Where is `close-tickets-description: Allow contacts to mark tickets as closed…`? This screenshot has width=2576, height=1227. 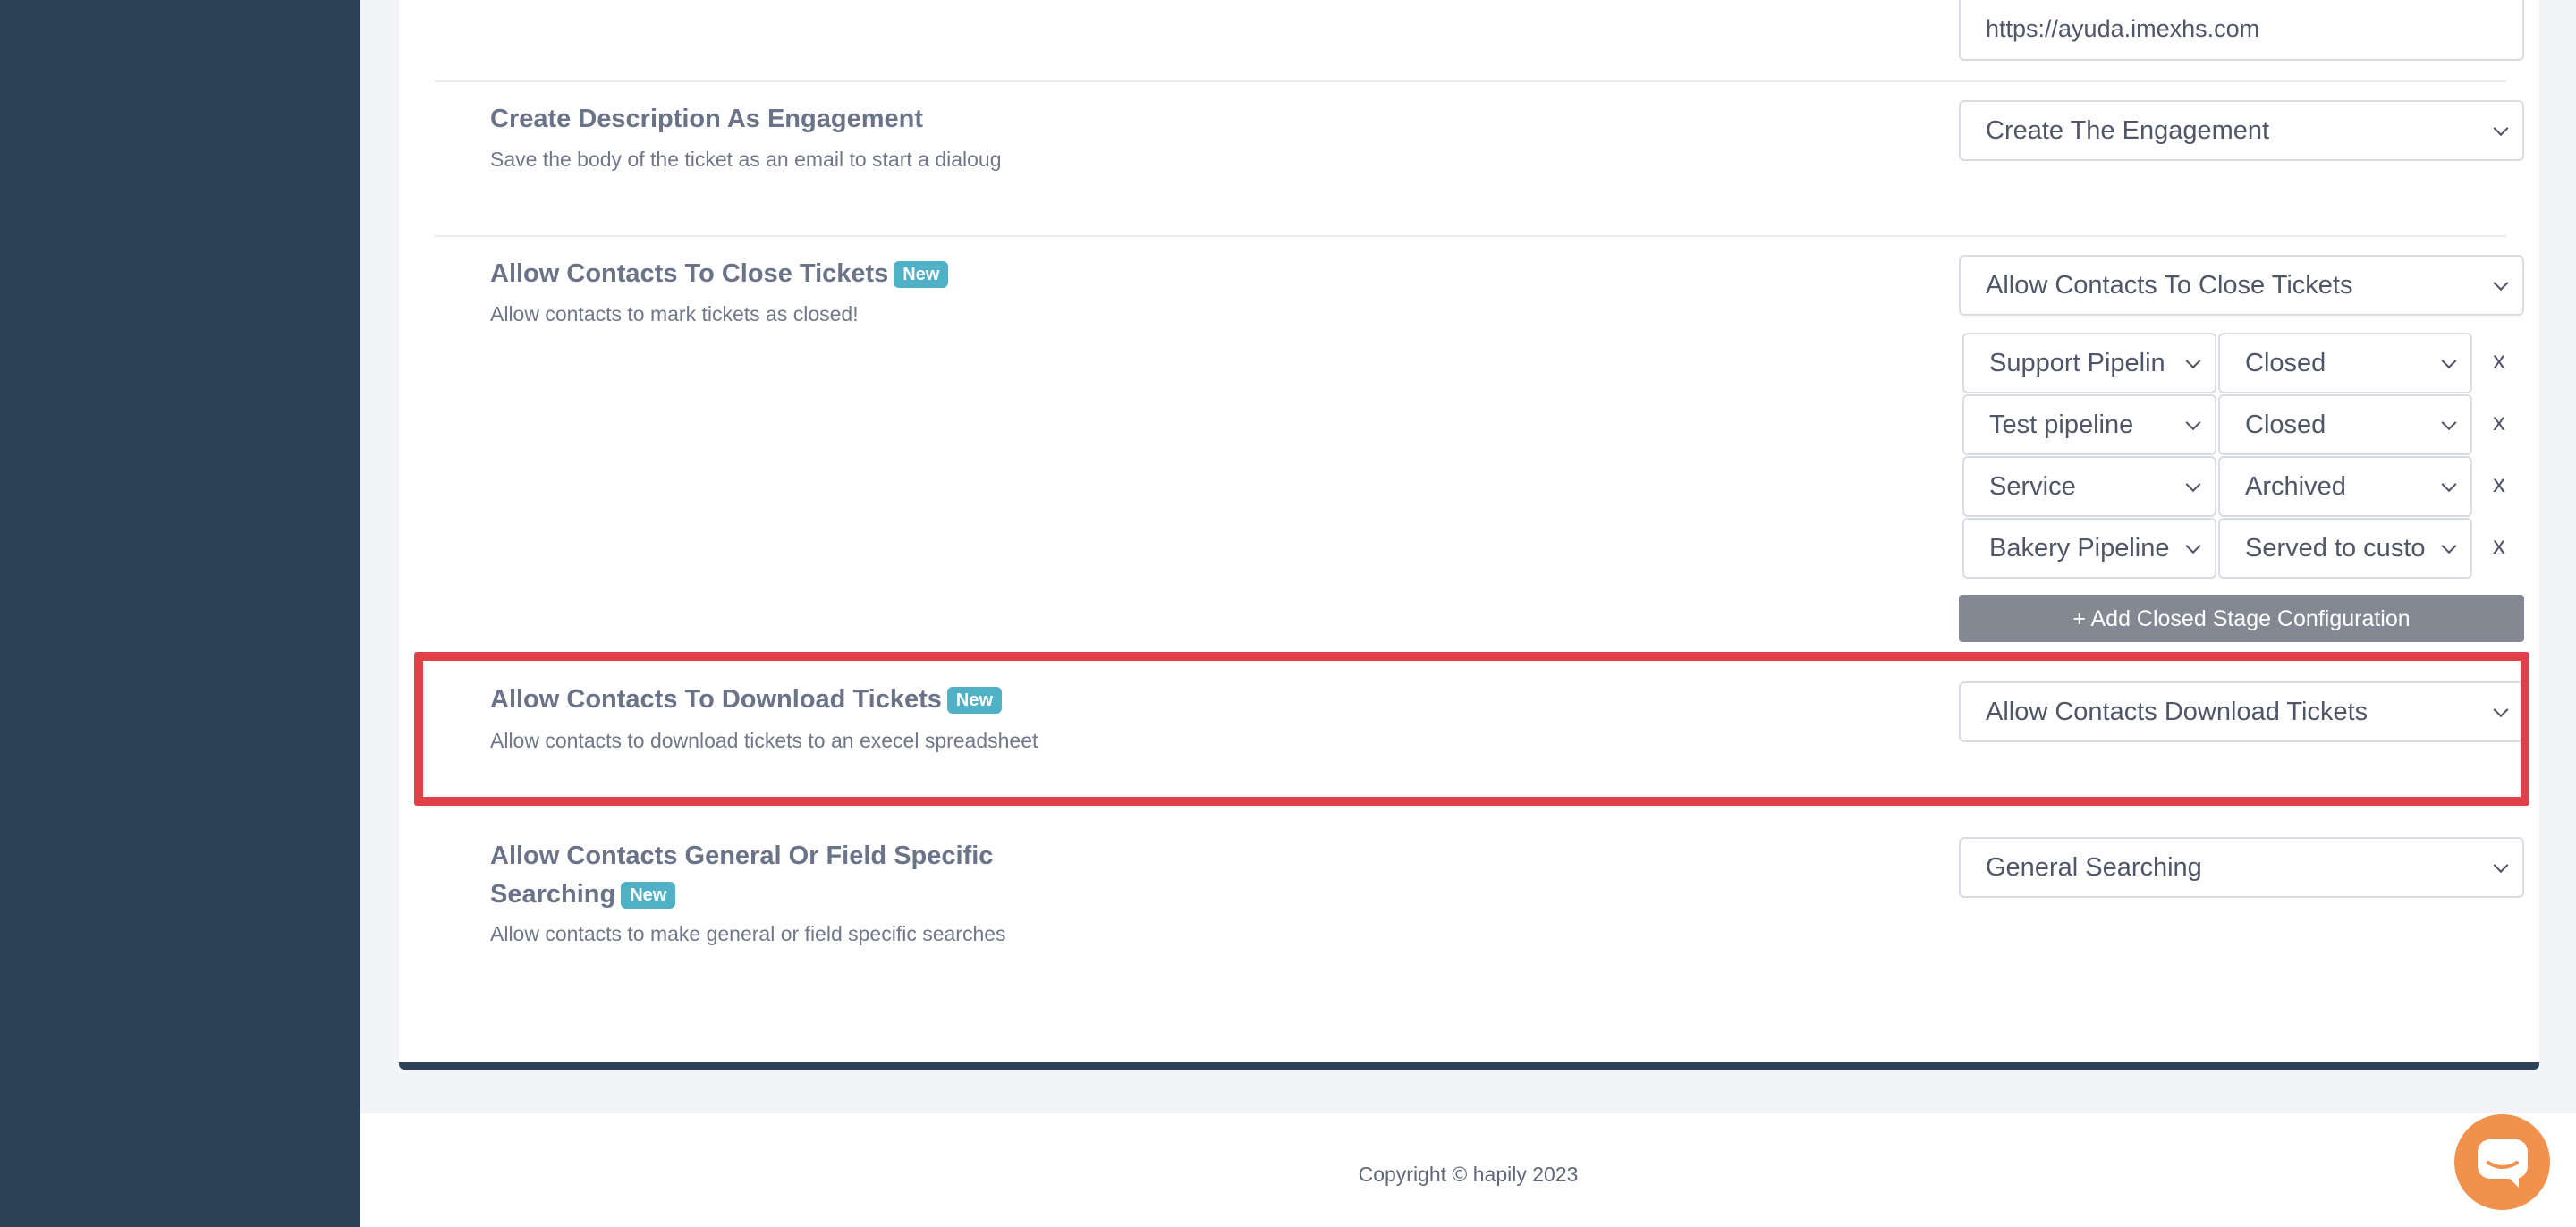 close-tickets-description: Allow contacts to mark tickets as closed… is located at coordinates (674, 314).